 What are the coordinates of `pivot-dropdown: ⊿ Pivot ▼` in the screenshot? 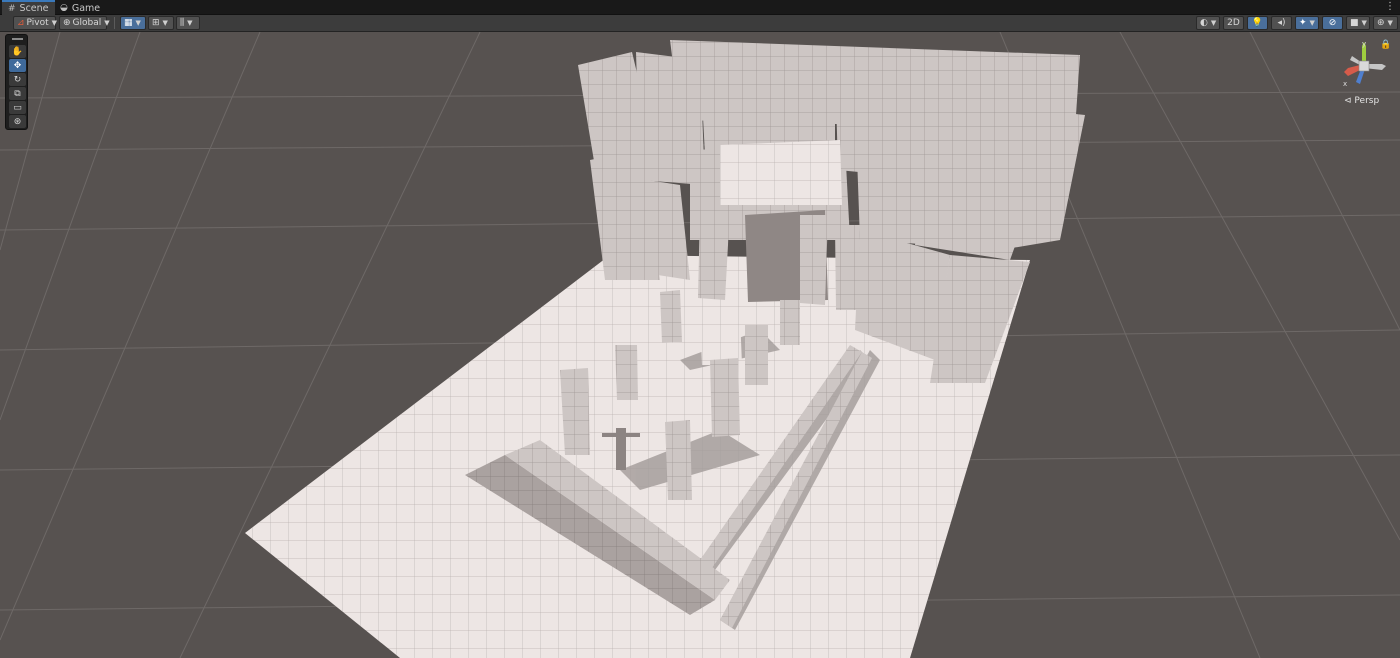 It's located at (35, 23).